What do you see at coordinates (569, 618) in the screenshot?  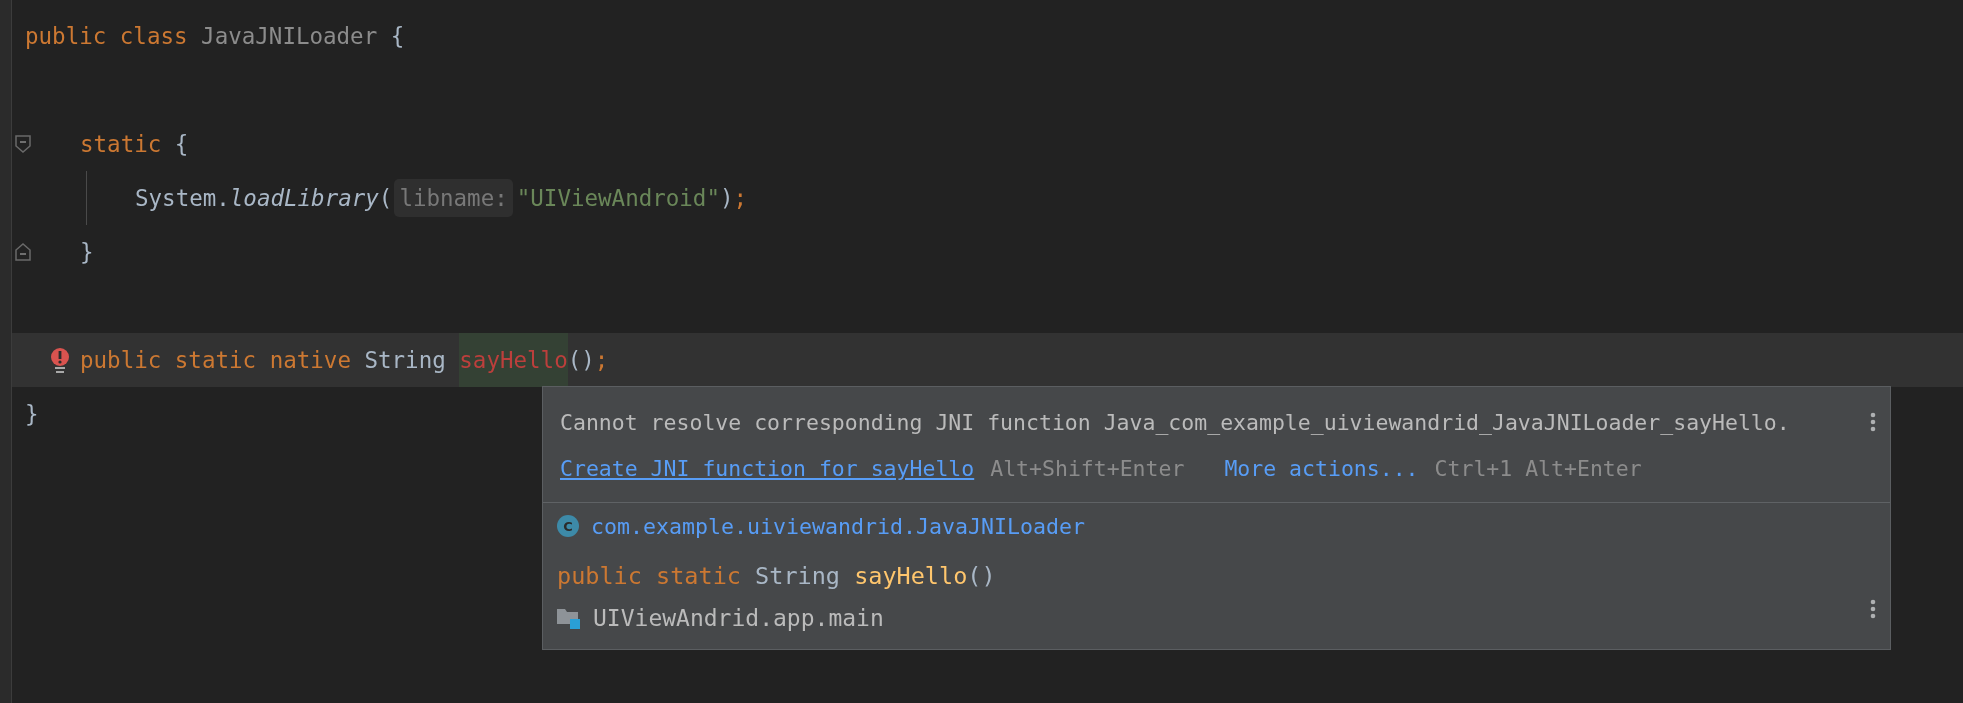 I see `module-folder-icon` at bounding box center [569, 618].